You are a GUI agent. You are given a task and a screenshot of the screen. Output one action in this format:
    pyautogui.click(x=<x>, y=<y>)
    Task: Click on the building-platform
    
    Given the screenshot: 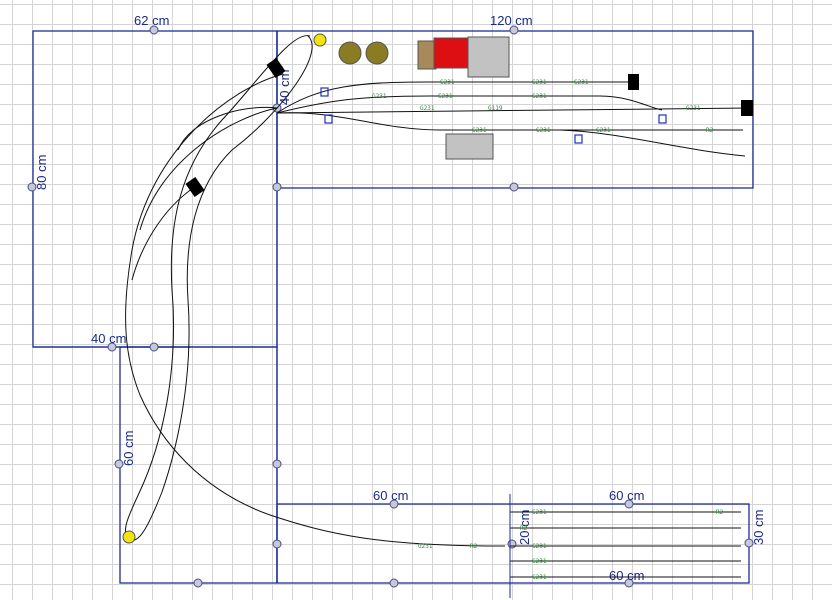 What is the action you would take?
    pyautogui.click(x=469, y=146)
    